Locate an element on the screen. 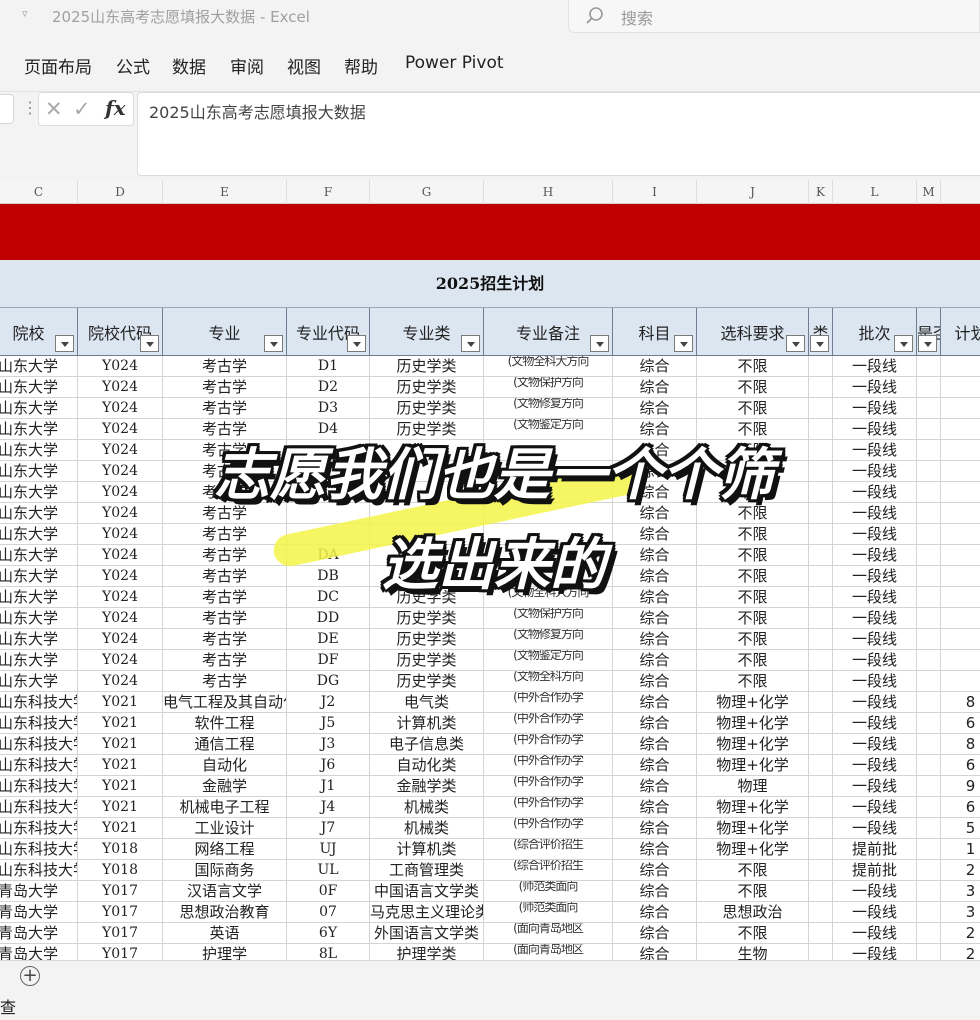 The width and height of the screenshot is (980, 1020). cell-major-code: D3 is located at coordinates (328, 408).